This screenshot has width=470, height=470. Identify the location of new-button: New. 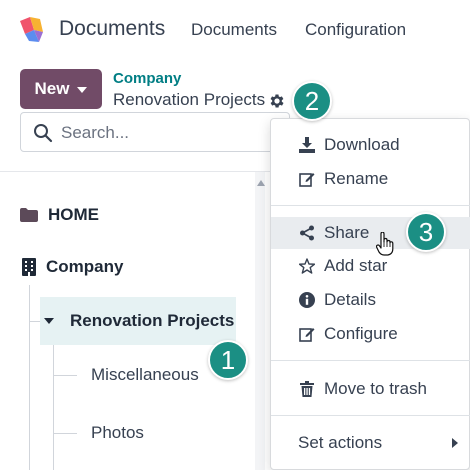
(61, 89).